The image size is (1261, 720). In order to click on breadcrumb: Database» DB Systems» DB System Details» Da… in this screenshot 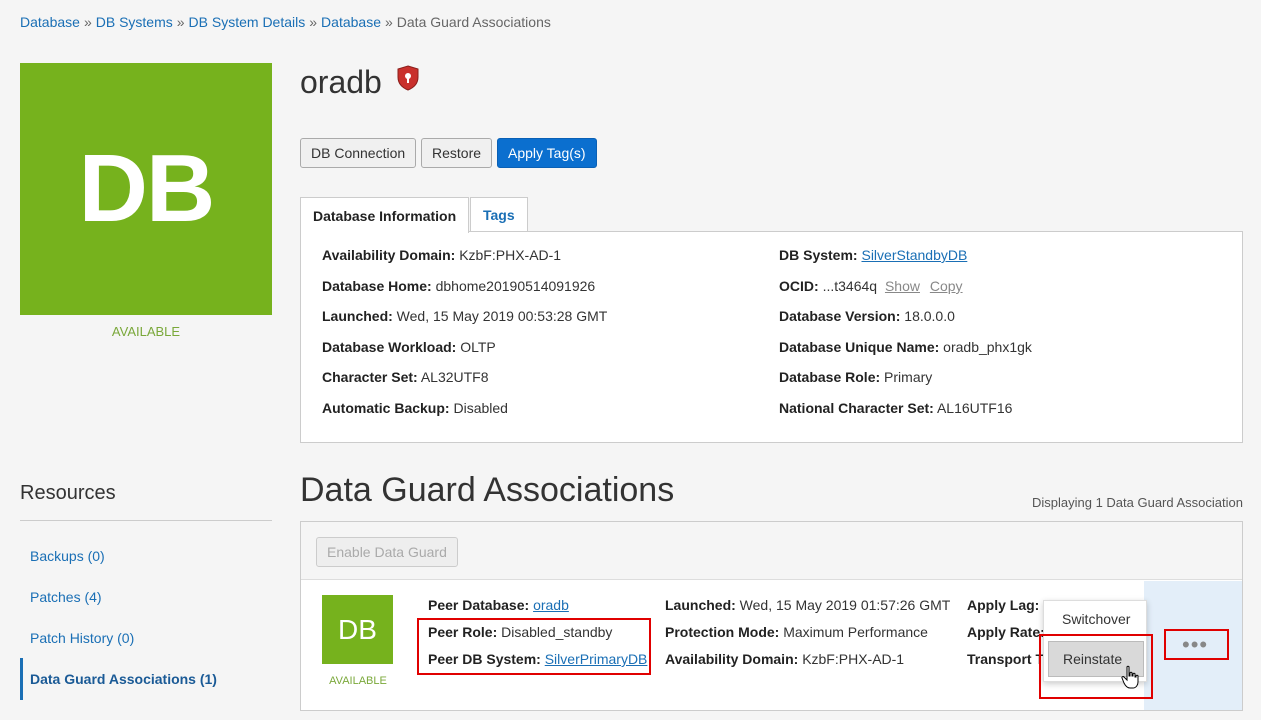, I will do `click(285, 22)`.